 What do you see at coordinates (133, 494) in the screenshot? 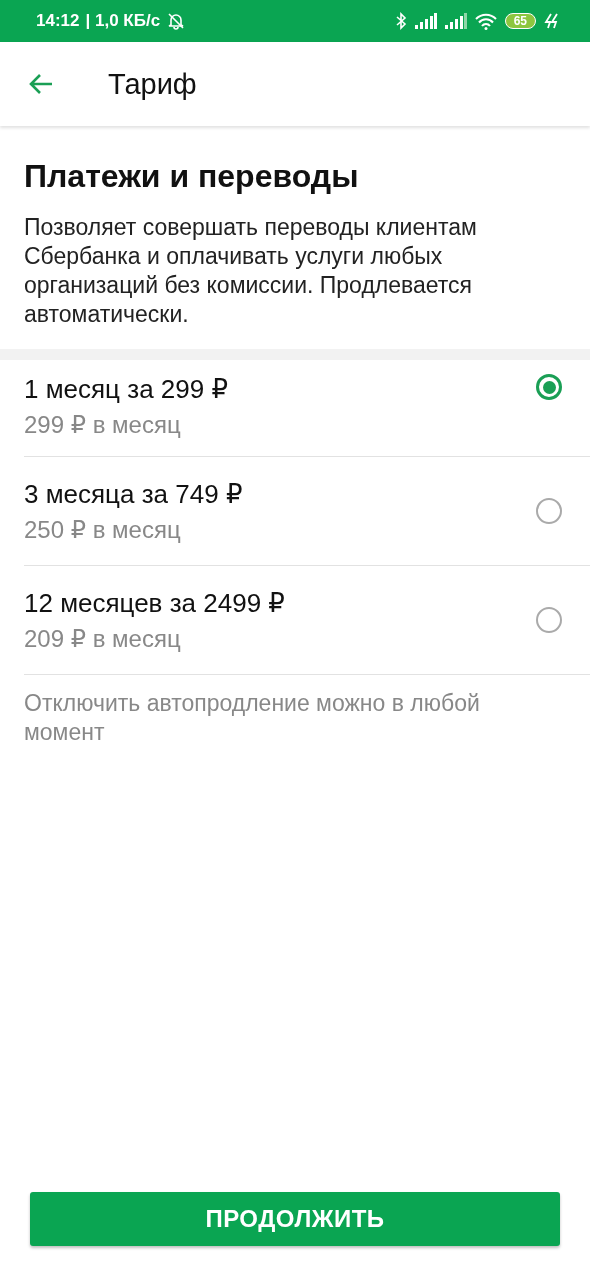
I see `option-title: 3 месяца за 749 ₽` at bounding box center [133, 494].